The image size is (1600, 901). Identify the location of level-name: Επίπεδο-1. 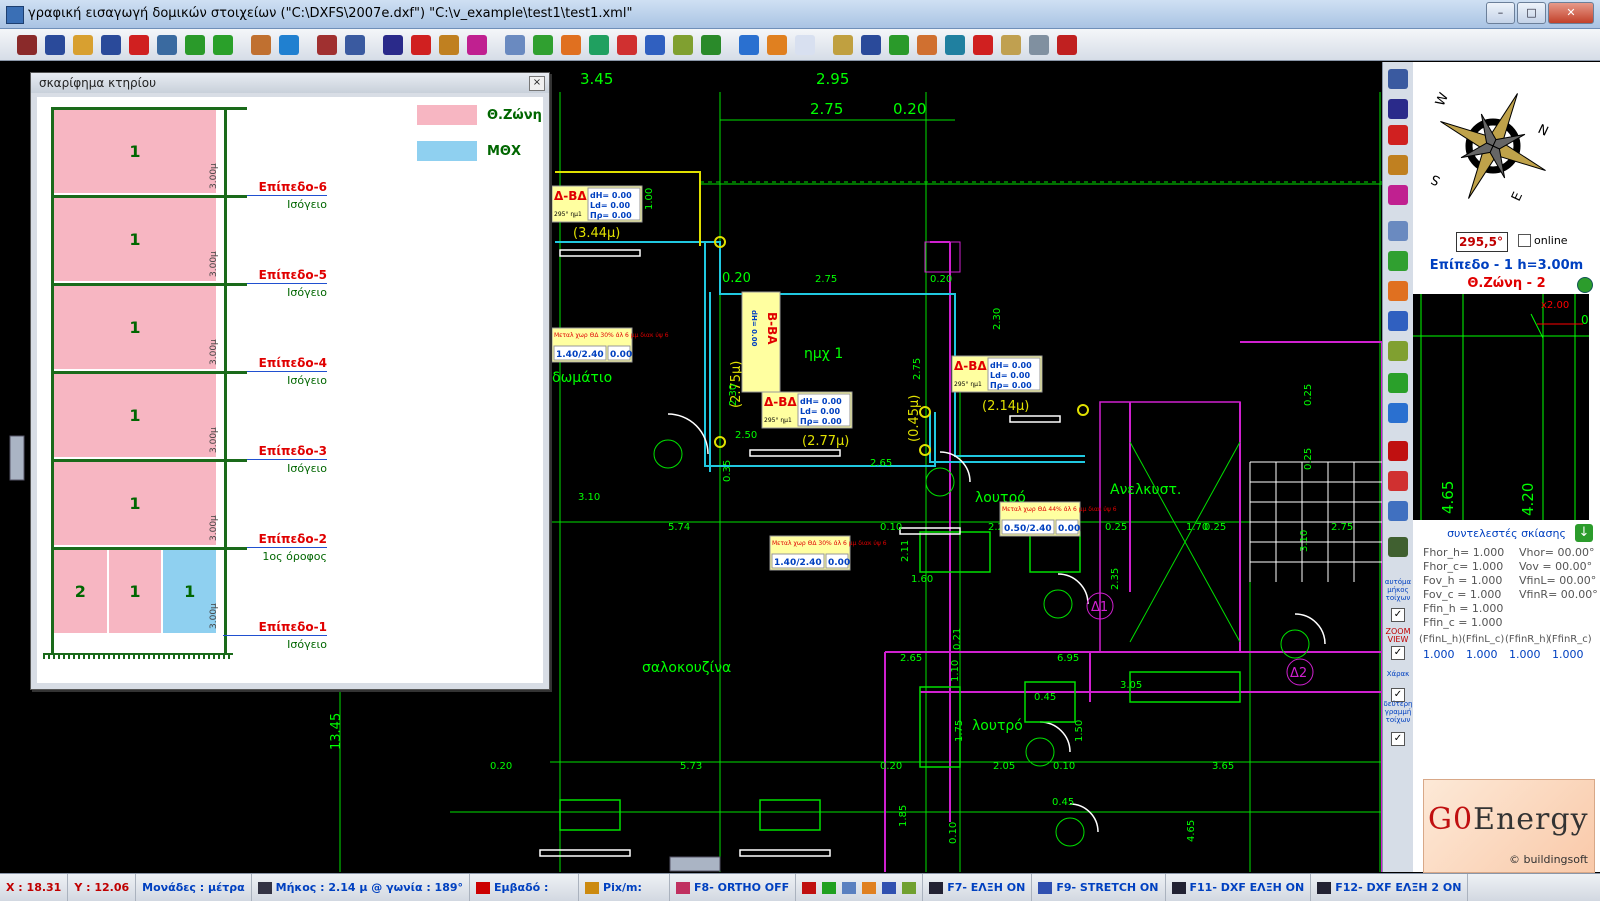
(267, 627).